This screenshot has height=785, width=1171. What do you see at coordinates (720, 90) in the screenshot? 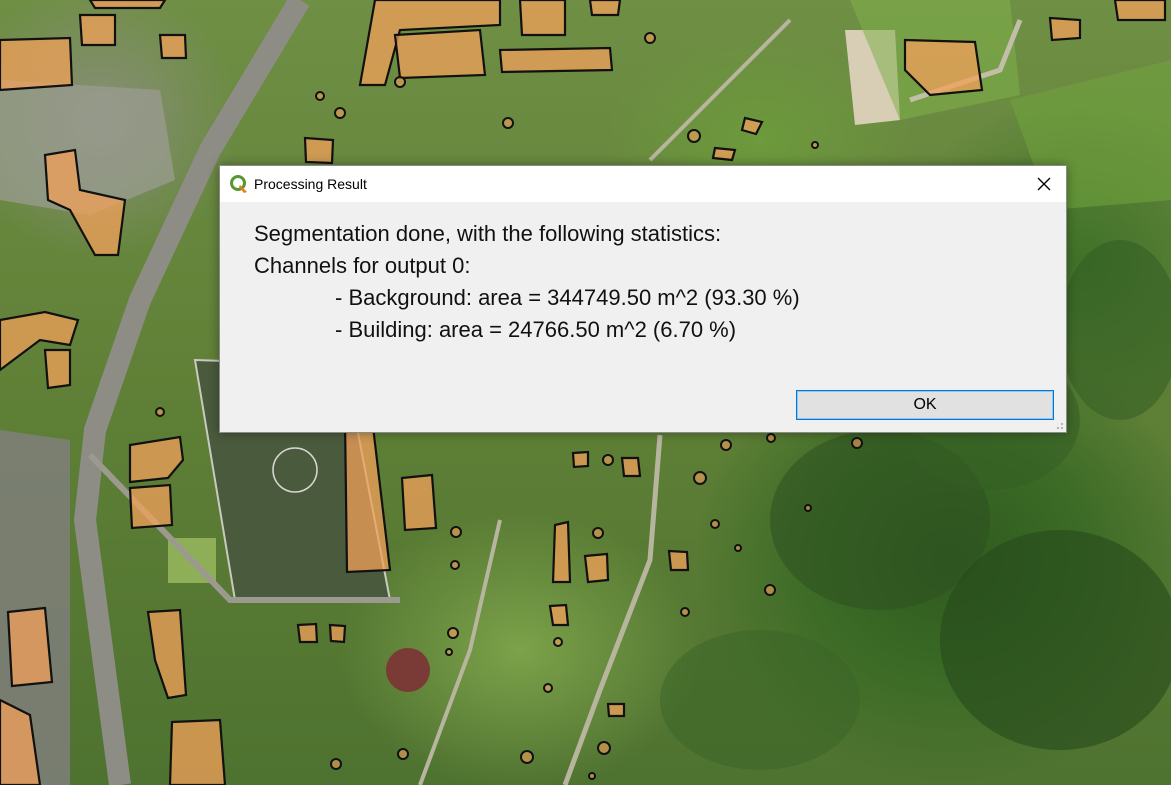
I see `track-north` at bounding box center [720, 90].